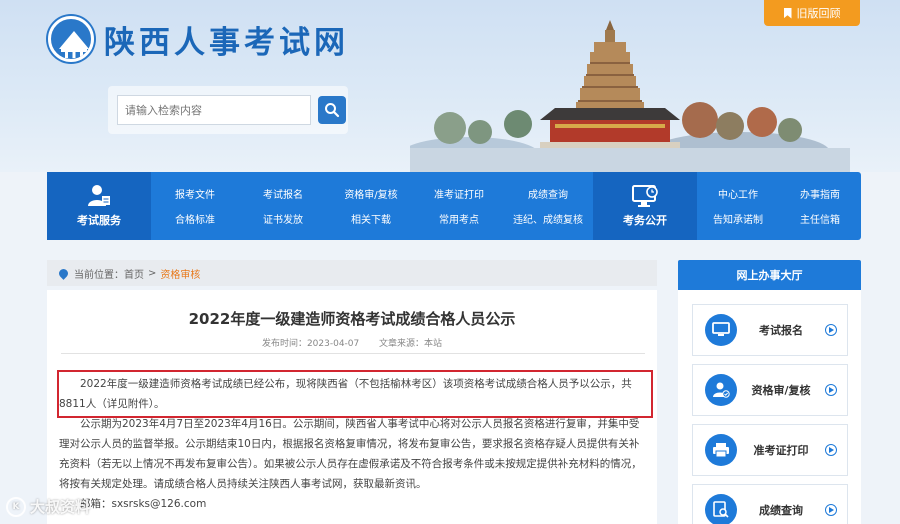 The width and height of the screenshot is (900, 524). Describe the element at coordinates (283, 206) in the screenshot. I see `nav-col-2: 考试报名 证书发放` at that location.